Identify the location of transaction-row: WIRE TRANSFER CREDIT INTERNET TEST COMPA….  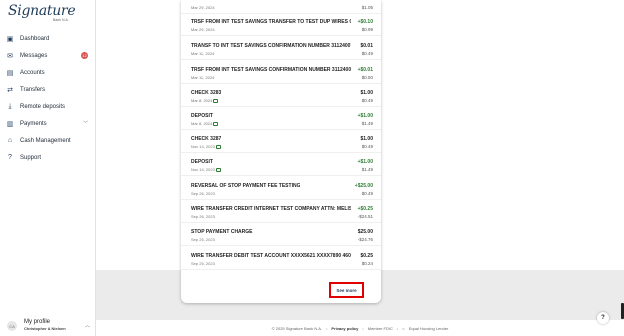
(281, 212).